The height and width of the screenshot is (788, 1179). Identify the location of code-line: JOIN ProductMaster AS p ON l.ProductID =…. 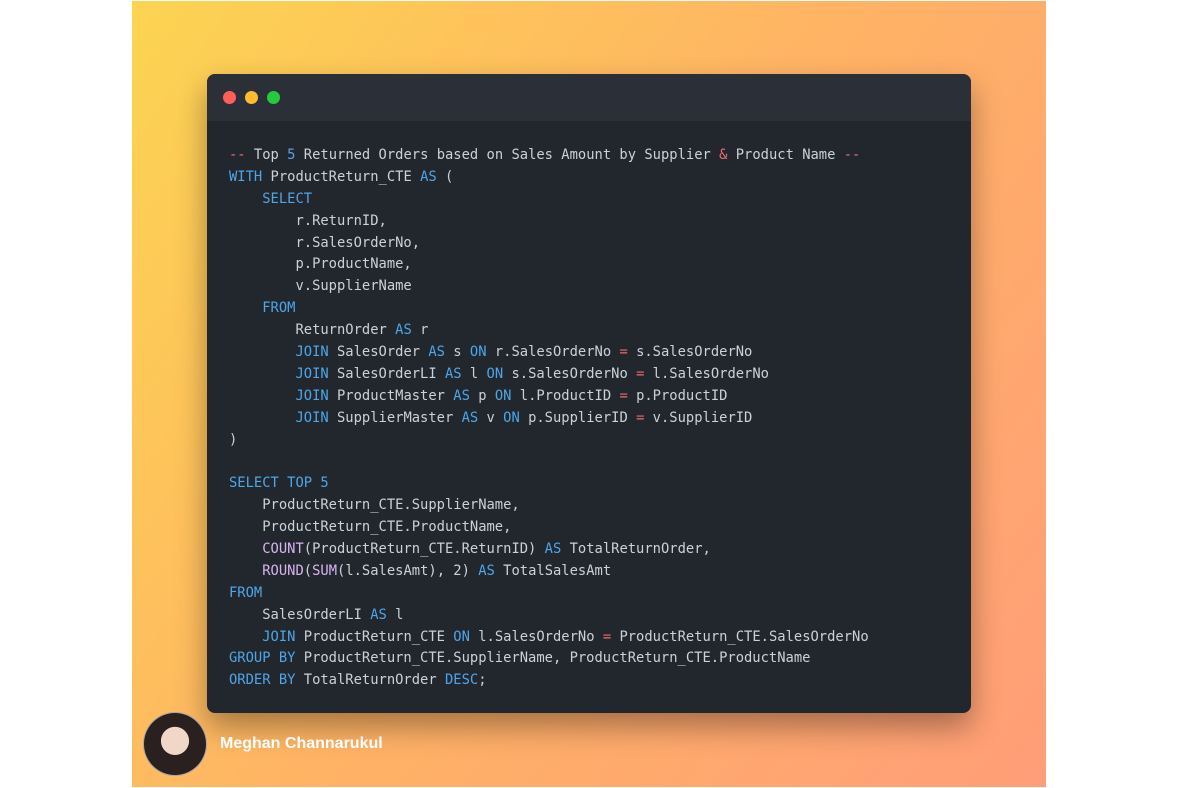
(549, 397).